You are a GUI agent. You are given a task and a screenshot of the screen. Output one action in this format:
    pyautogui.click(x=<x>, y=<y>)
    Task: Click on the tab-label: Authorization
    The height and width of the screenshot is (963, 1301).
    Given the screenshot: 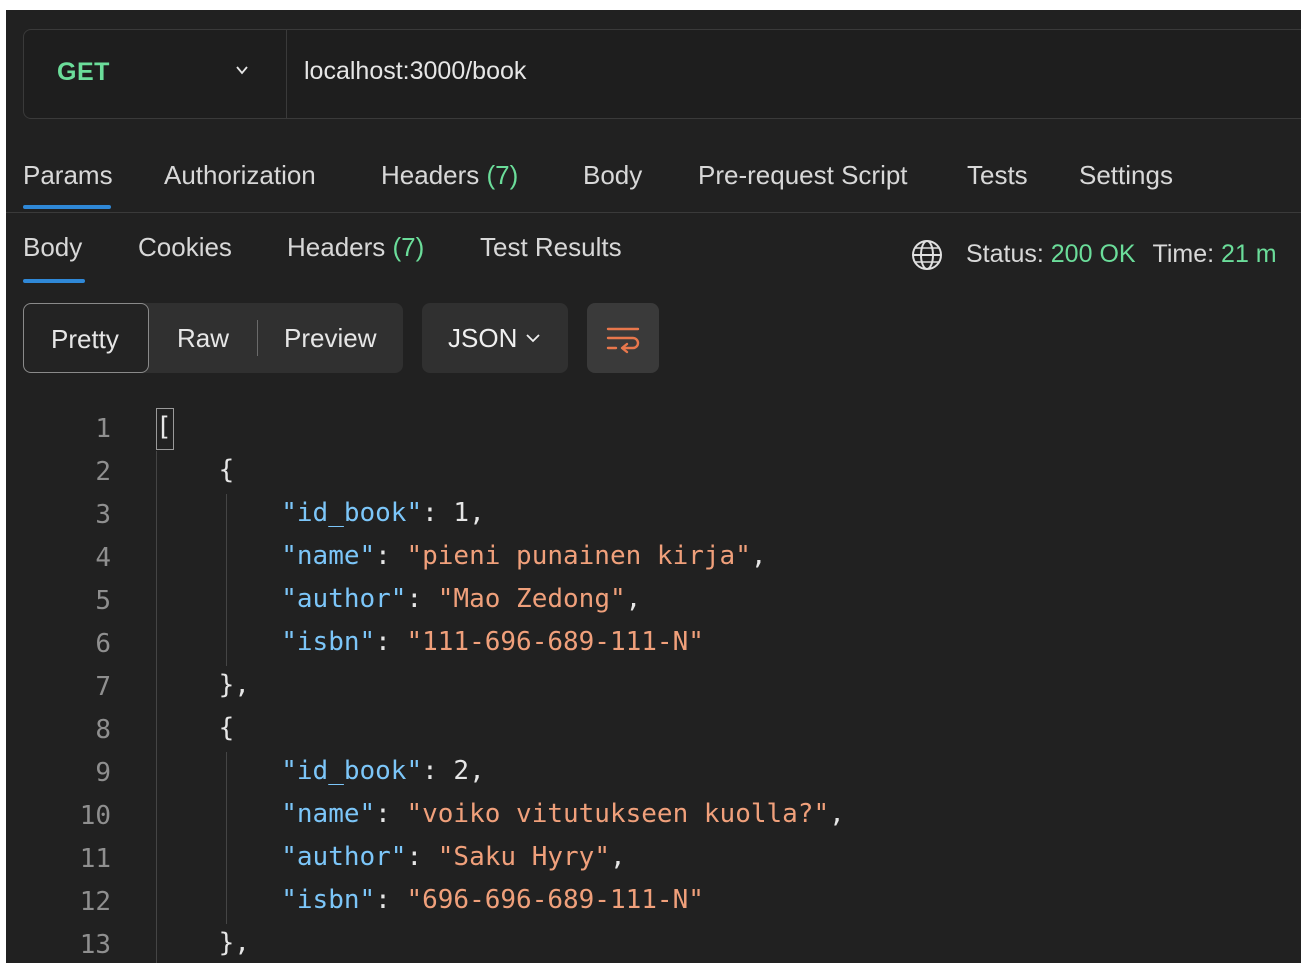 What is the action you would take?
    pyautogui.click(x=240, y=175)
    